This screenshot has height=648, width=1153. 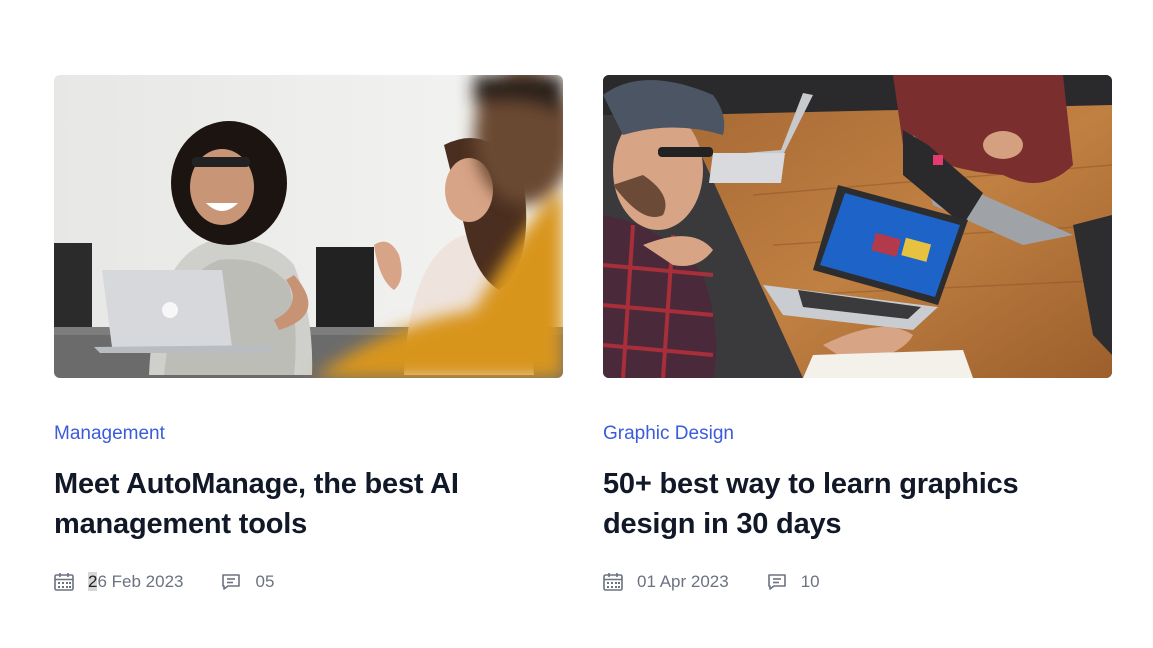 I want to click on post-date: 26 Feb 2023, so click(x=135, y=582).